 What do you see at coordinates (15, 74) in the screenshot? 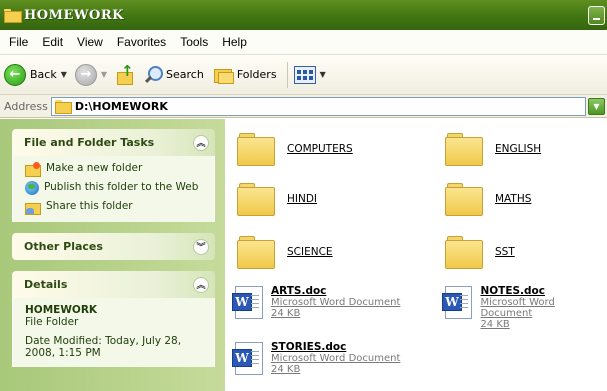
I see `back-arrow-icon: ←` at bounding box center [15, 74].